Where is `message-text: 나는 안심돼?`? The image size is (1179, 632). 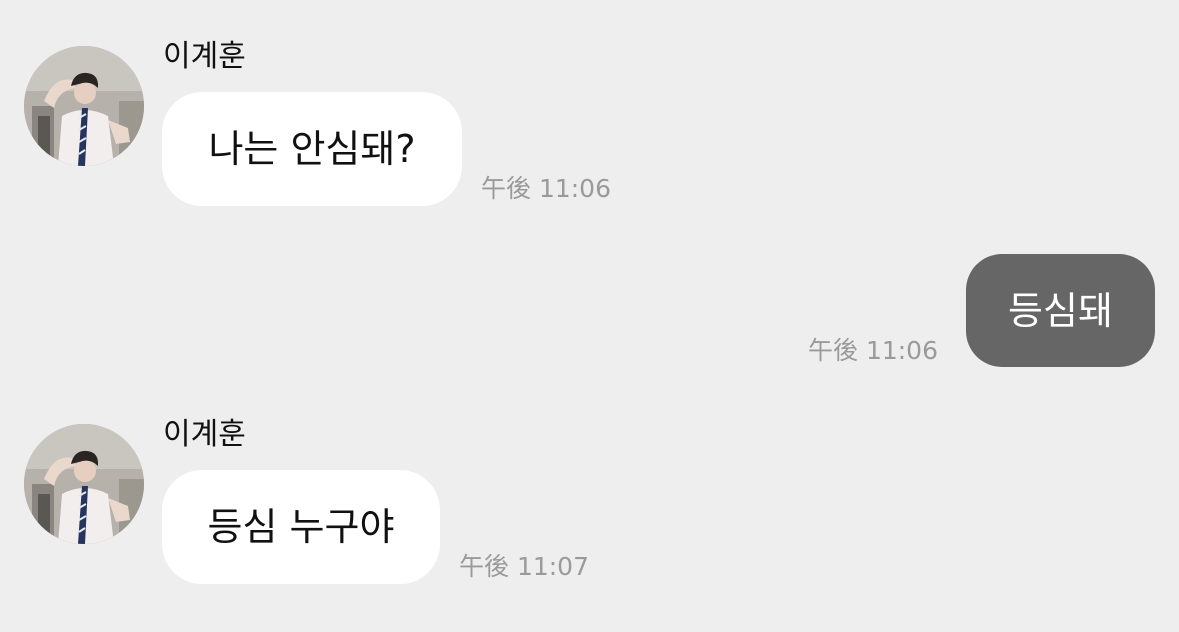
message-text: 나는 안심돼? is located at coordinates (312, 149).